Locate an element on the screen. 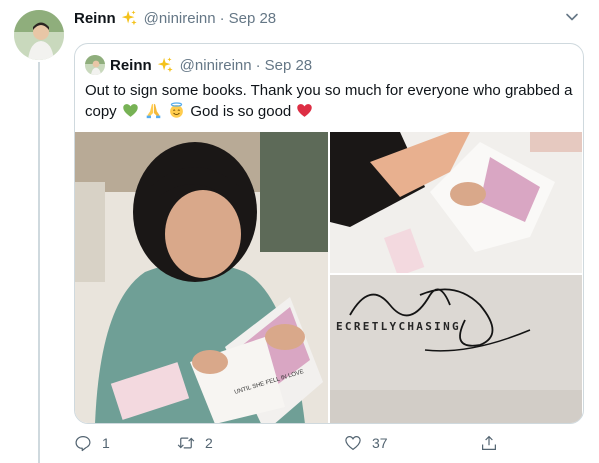  red-heart-icon is located at coordinates (305, 110).